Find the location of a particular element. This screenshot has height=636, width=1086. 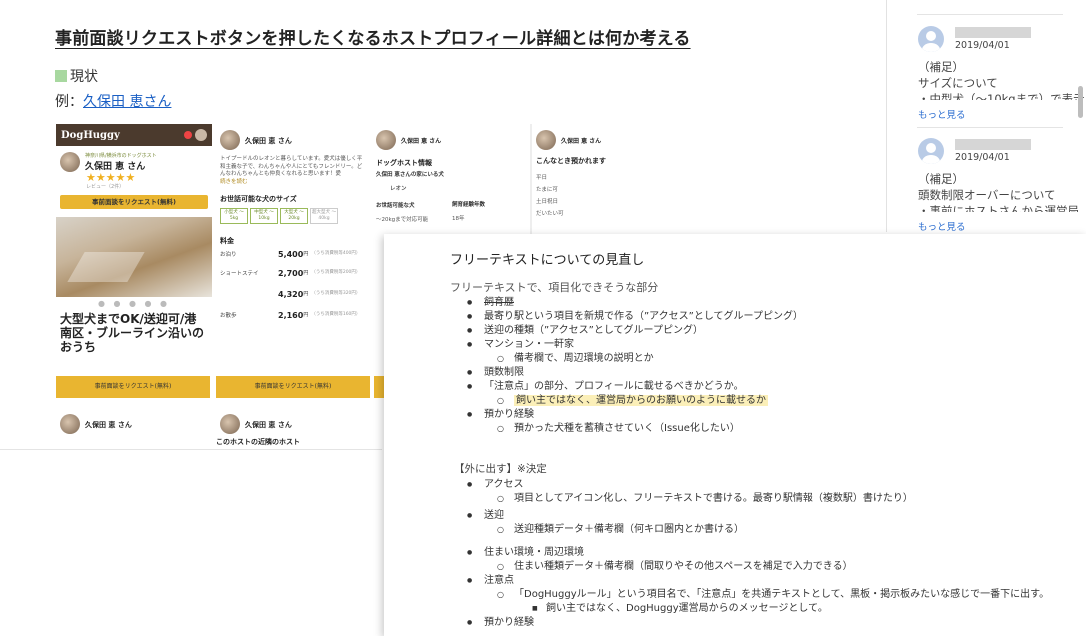

size-label: お世話可能な犬 is located at coordinates (395, 206).